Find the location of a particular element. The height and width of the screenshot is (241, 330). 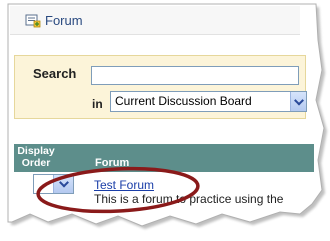

search-scope-select: Current Discussion Board is located at coordinates (208, 101).